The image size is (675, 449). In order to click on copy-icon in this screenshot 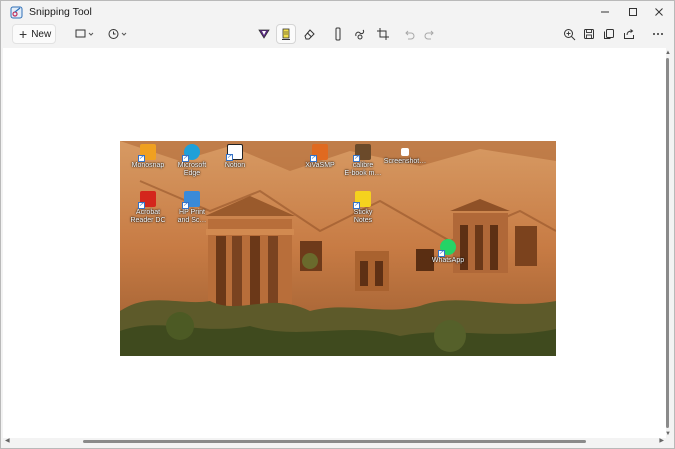, I will do `click(609, 34)`.